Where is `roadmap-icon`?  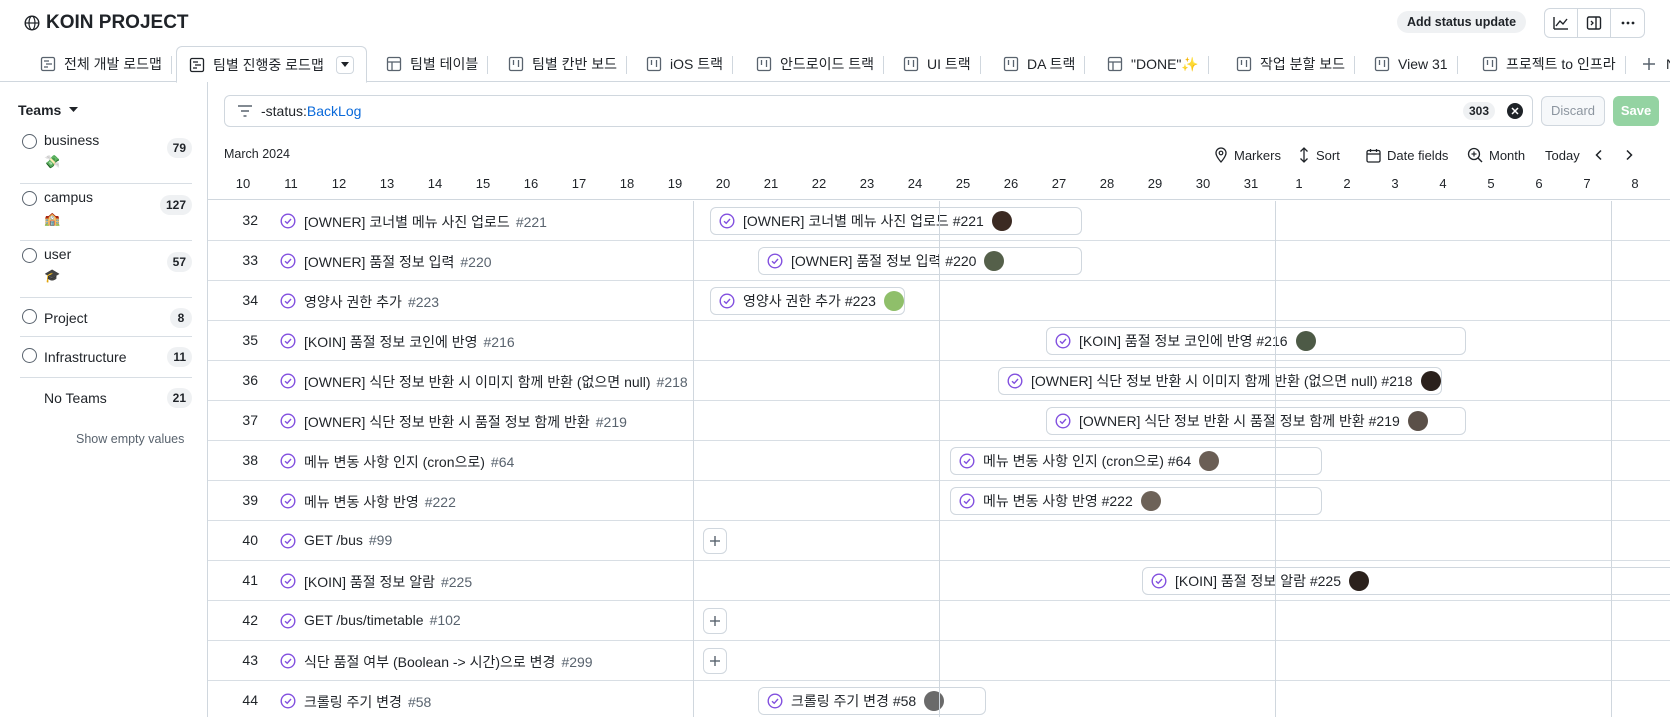 roadmap-icon is located at coordinates (48, 64).